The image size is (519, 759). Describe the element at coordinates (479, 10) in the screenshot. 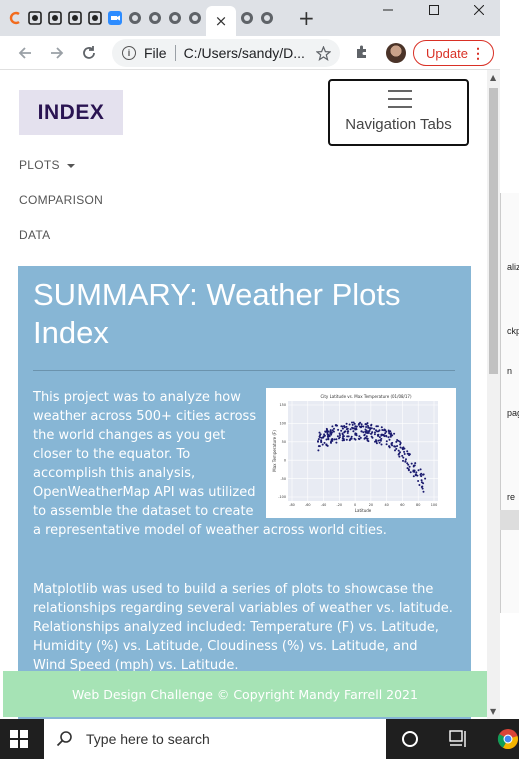

I see `close-window-icon` at that location.